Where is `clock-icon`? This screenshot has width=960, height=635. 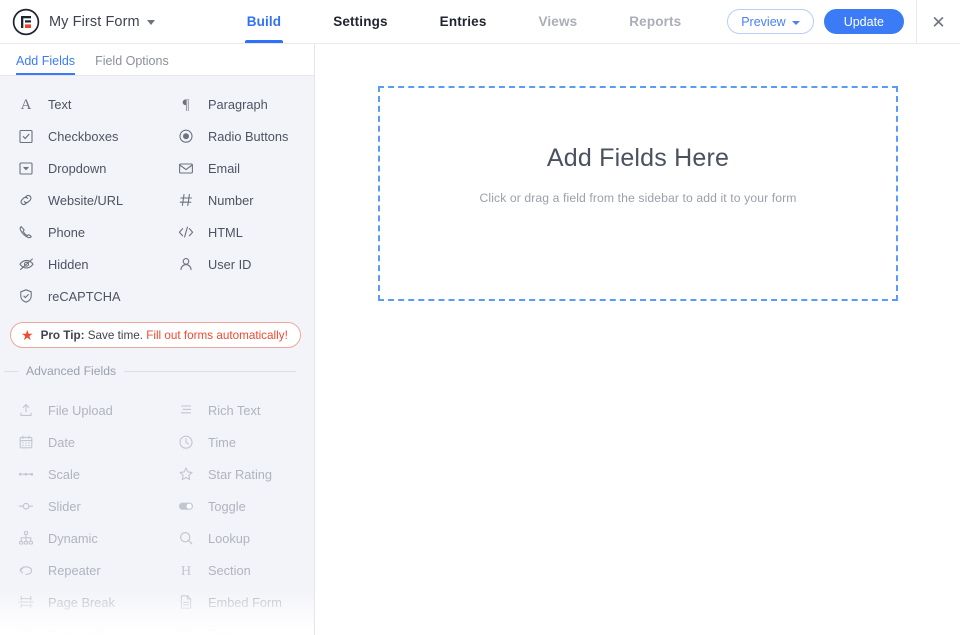 clock-icon is located at coordinates (186, 442).